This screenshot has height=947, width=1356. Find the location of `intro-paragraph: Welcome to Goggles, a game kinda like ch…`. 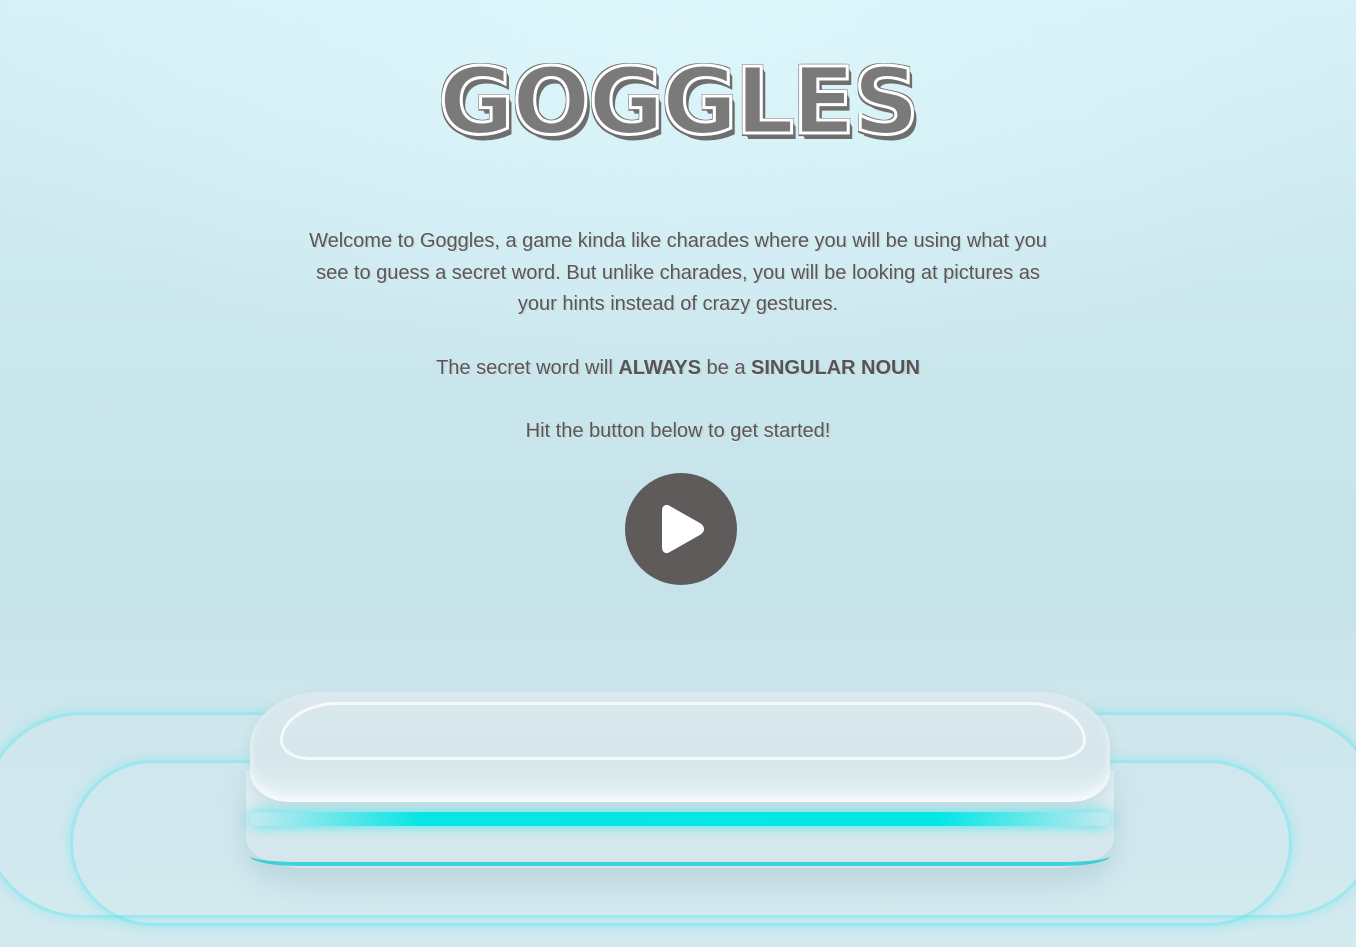

intro-paragraph: Welcome to Goggles, a game kinda like ch… is located at coordinates (678, 272).